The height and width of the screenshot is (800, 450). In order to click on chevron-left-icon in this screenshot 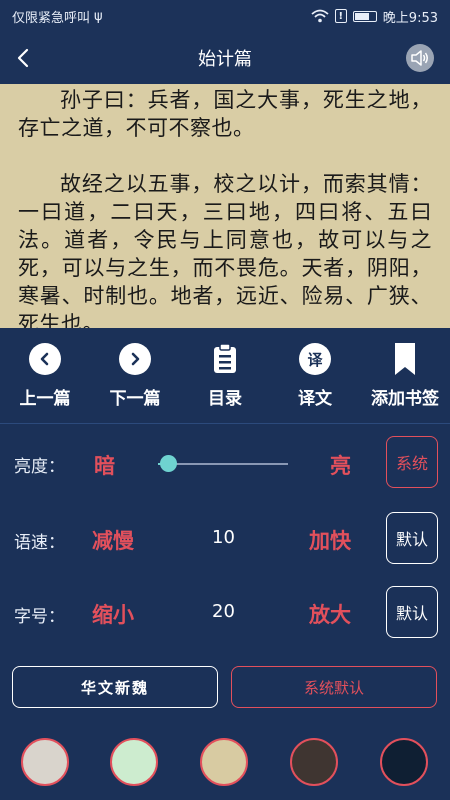, I will do `click(23, 58)`.